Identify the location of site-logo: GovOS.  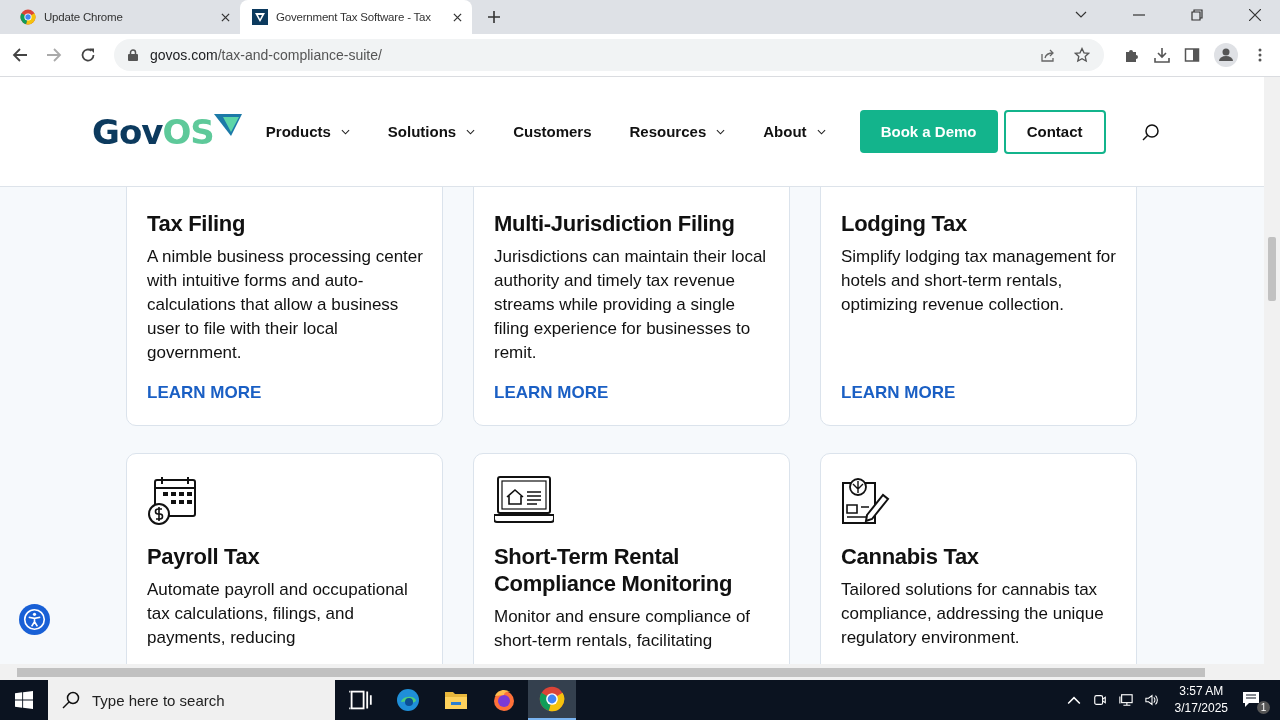
(167, 131).